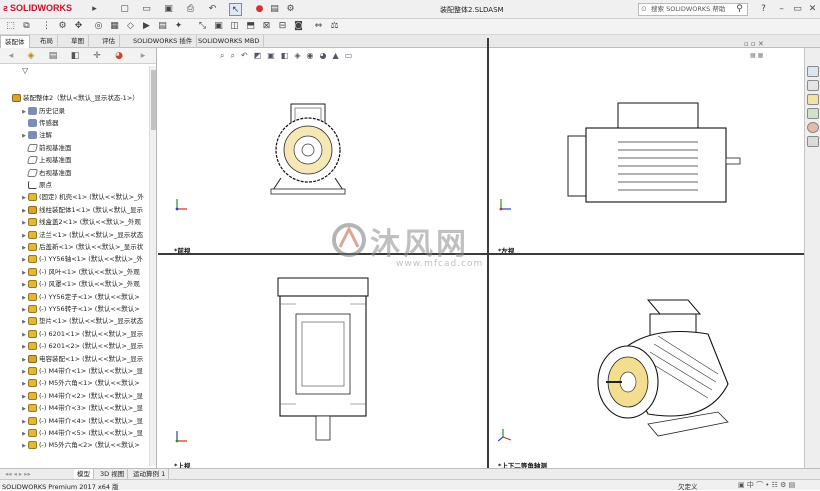 Image resolution: width=820 pixels, height=491 pixels. Describe the element at coordinates (81, 408) in the screenshot. I see `tree-item: ▶ (-) M4带介<3> (默认<<默认>_显` at that location.